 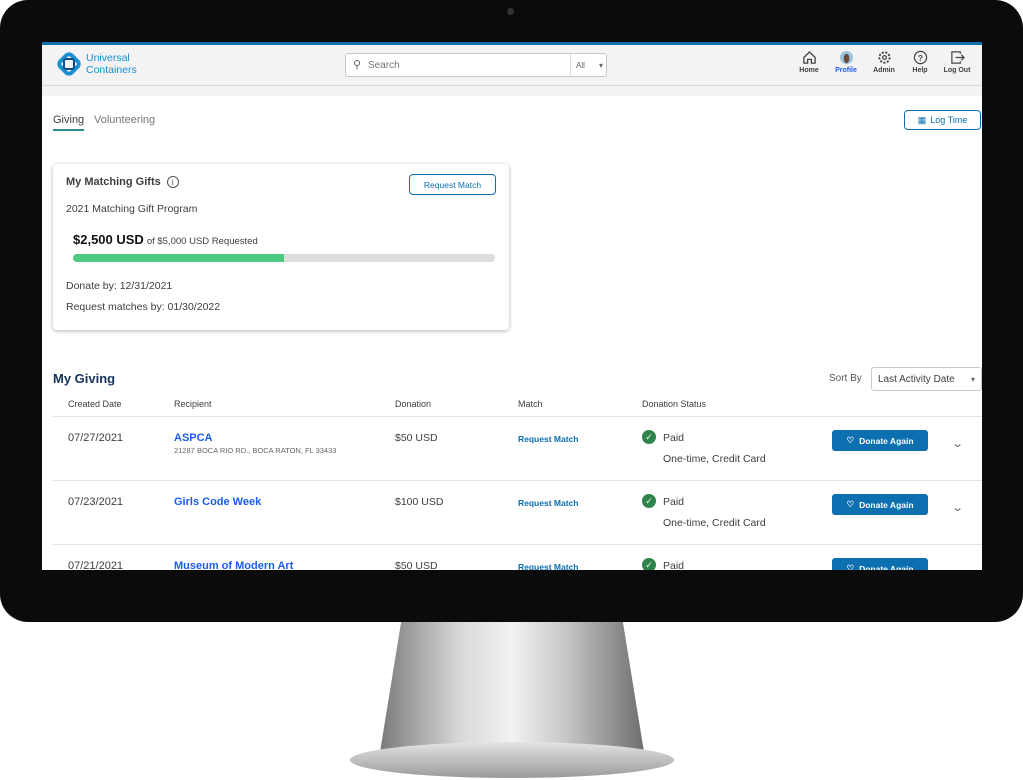 I want to click on amount-value: $2,500 USD, so click(x=108, y=239).